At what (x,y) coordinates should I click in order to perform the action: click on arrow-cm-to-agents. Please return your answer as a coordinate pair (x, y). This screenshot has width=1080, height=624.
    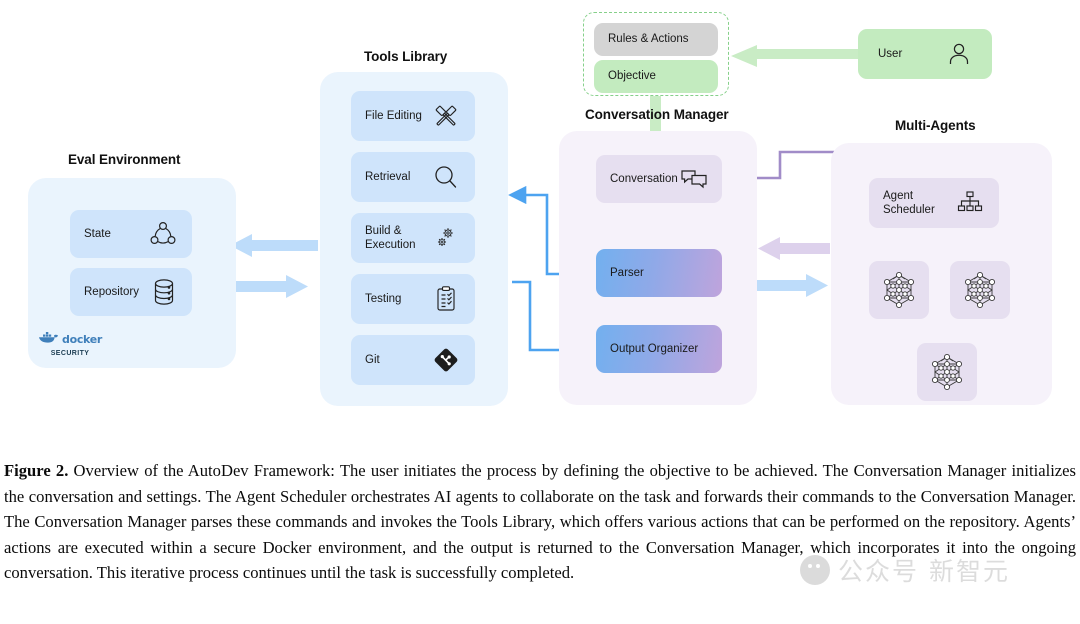
    Looking at the image, I should click on (790, 285).